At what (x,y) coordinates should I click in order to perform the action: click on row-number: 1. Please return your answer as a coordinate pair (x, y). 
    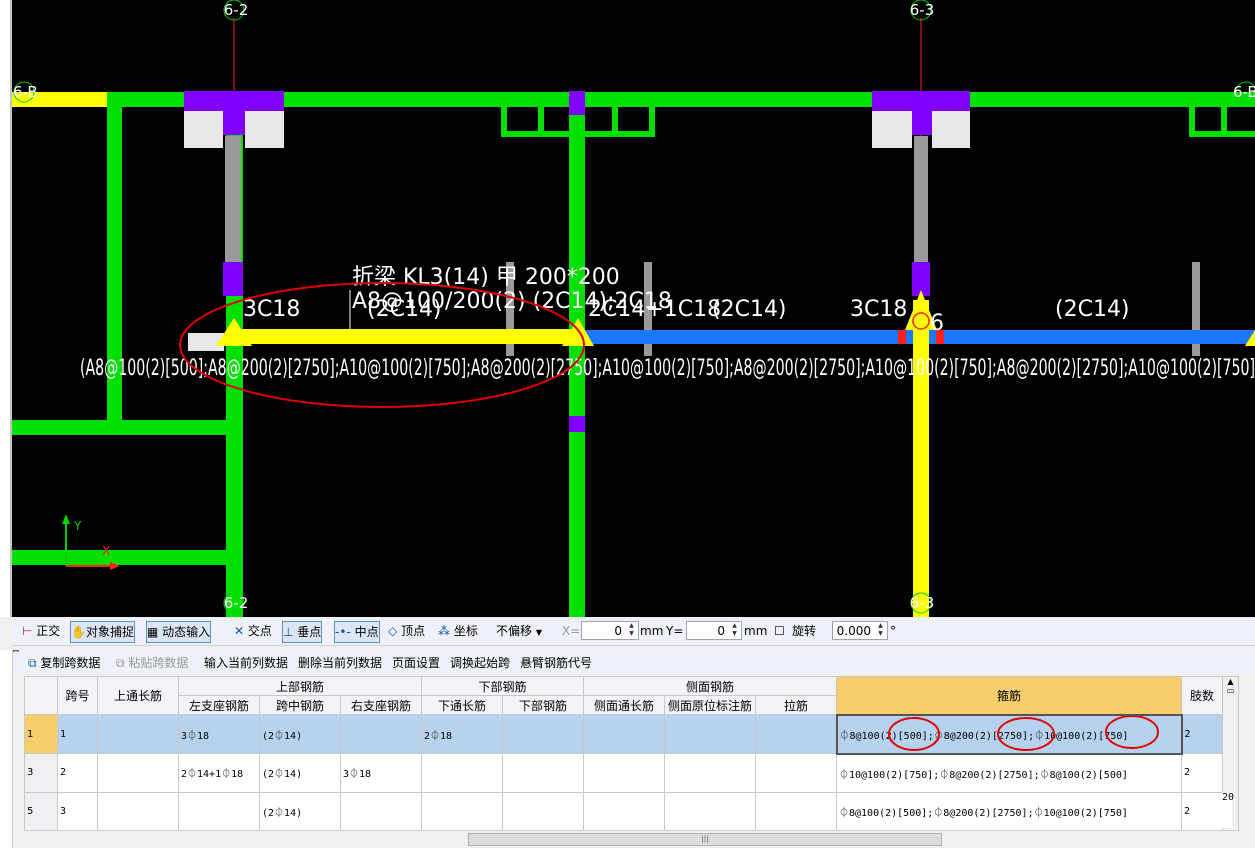
    Looking at the image, I should click on (41, 734).